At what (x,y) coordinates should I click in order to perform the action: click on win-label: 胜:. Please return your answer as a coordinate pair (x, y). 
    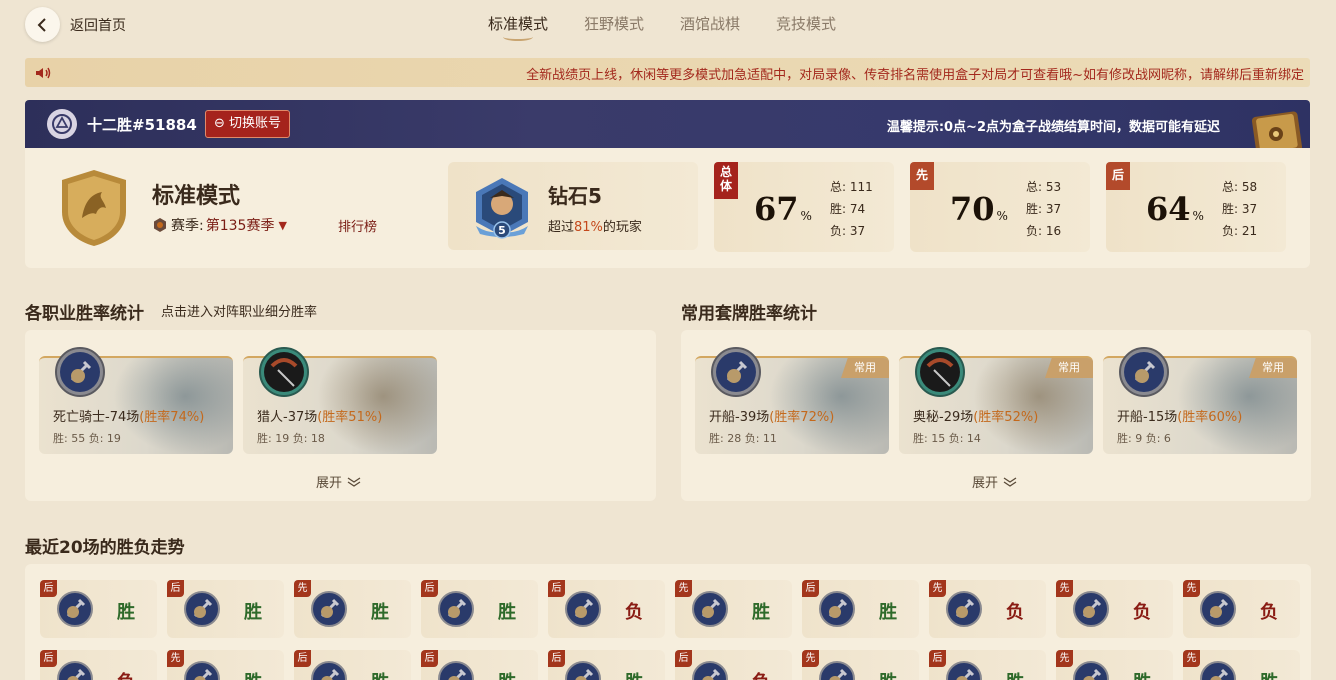
    Looking at the image, I should click on (1034, 209).